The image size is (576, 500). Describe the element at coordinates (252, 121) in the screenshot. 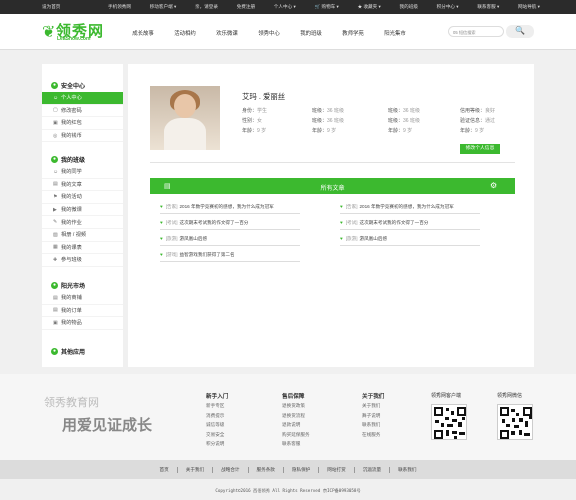

I see `info-gender: 性别：女` at that location.